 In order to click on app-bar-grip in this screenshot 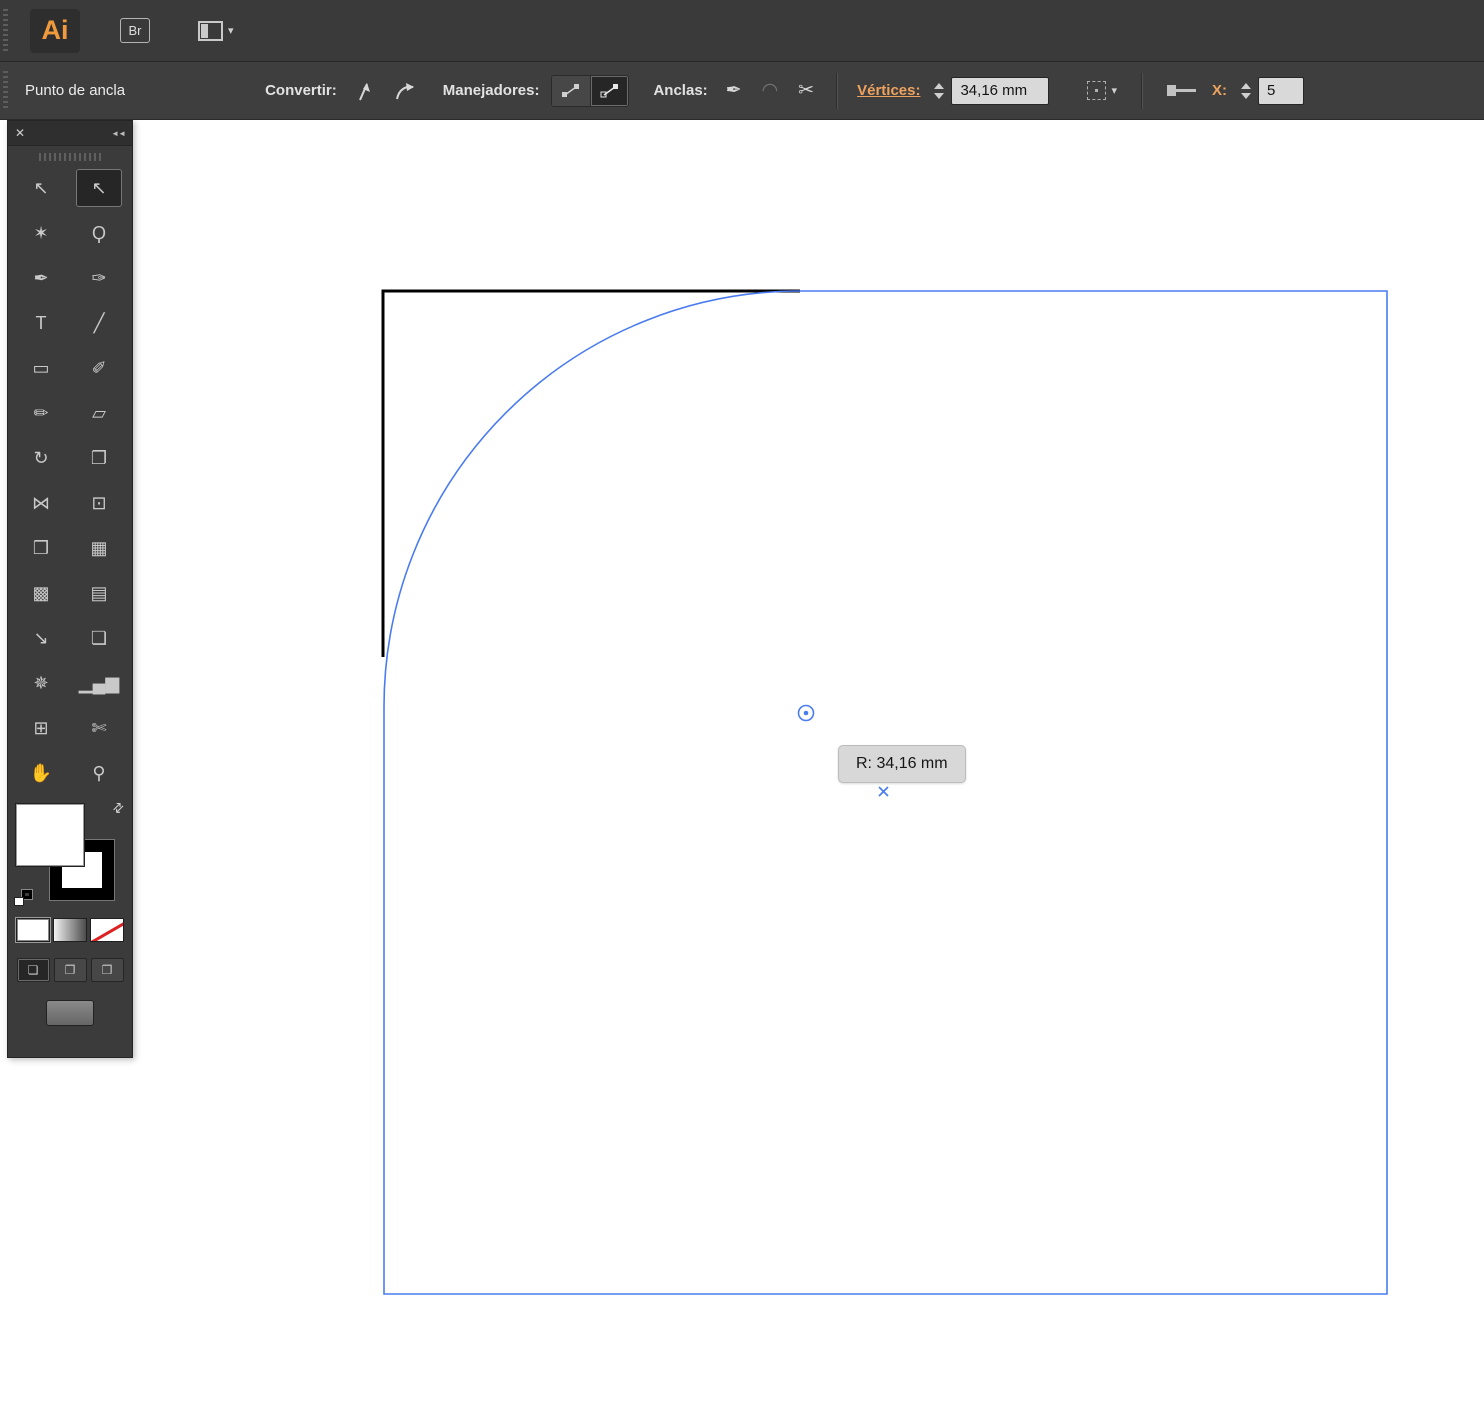, I will do `click(5, 30)`.